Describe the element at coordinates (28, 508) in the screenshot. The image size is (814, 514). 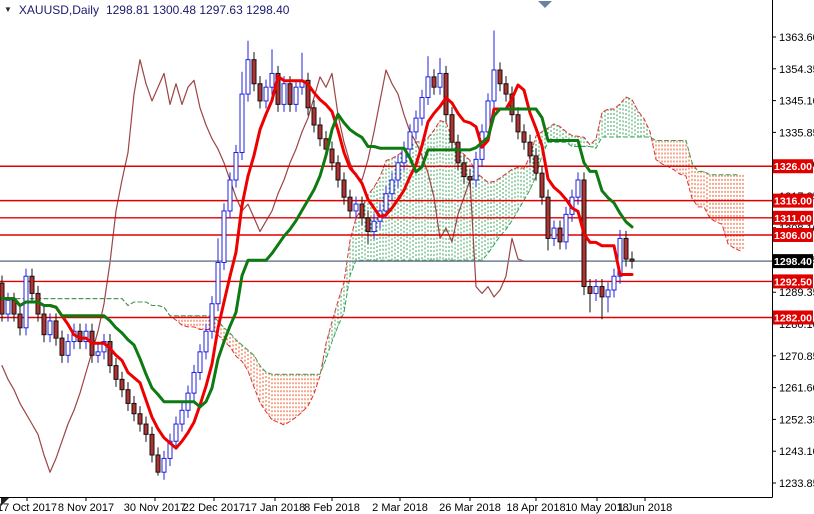
I see `date-tick-label: 17 Oct 2017` at that location.